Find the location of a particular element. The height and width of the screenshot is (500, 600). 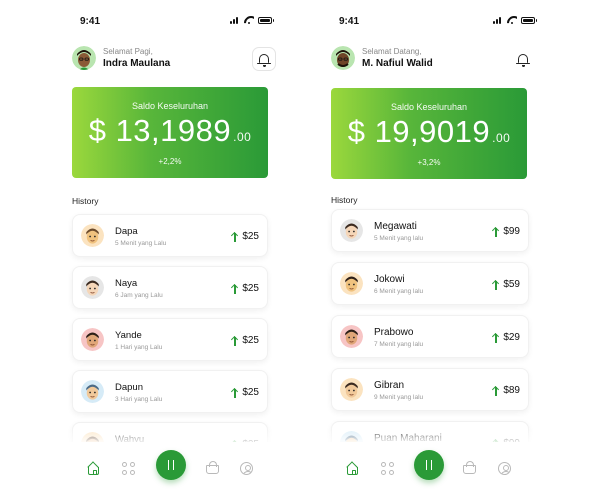

transaction-amount: $29 is located at coordinates (506, 337).